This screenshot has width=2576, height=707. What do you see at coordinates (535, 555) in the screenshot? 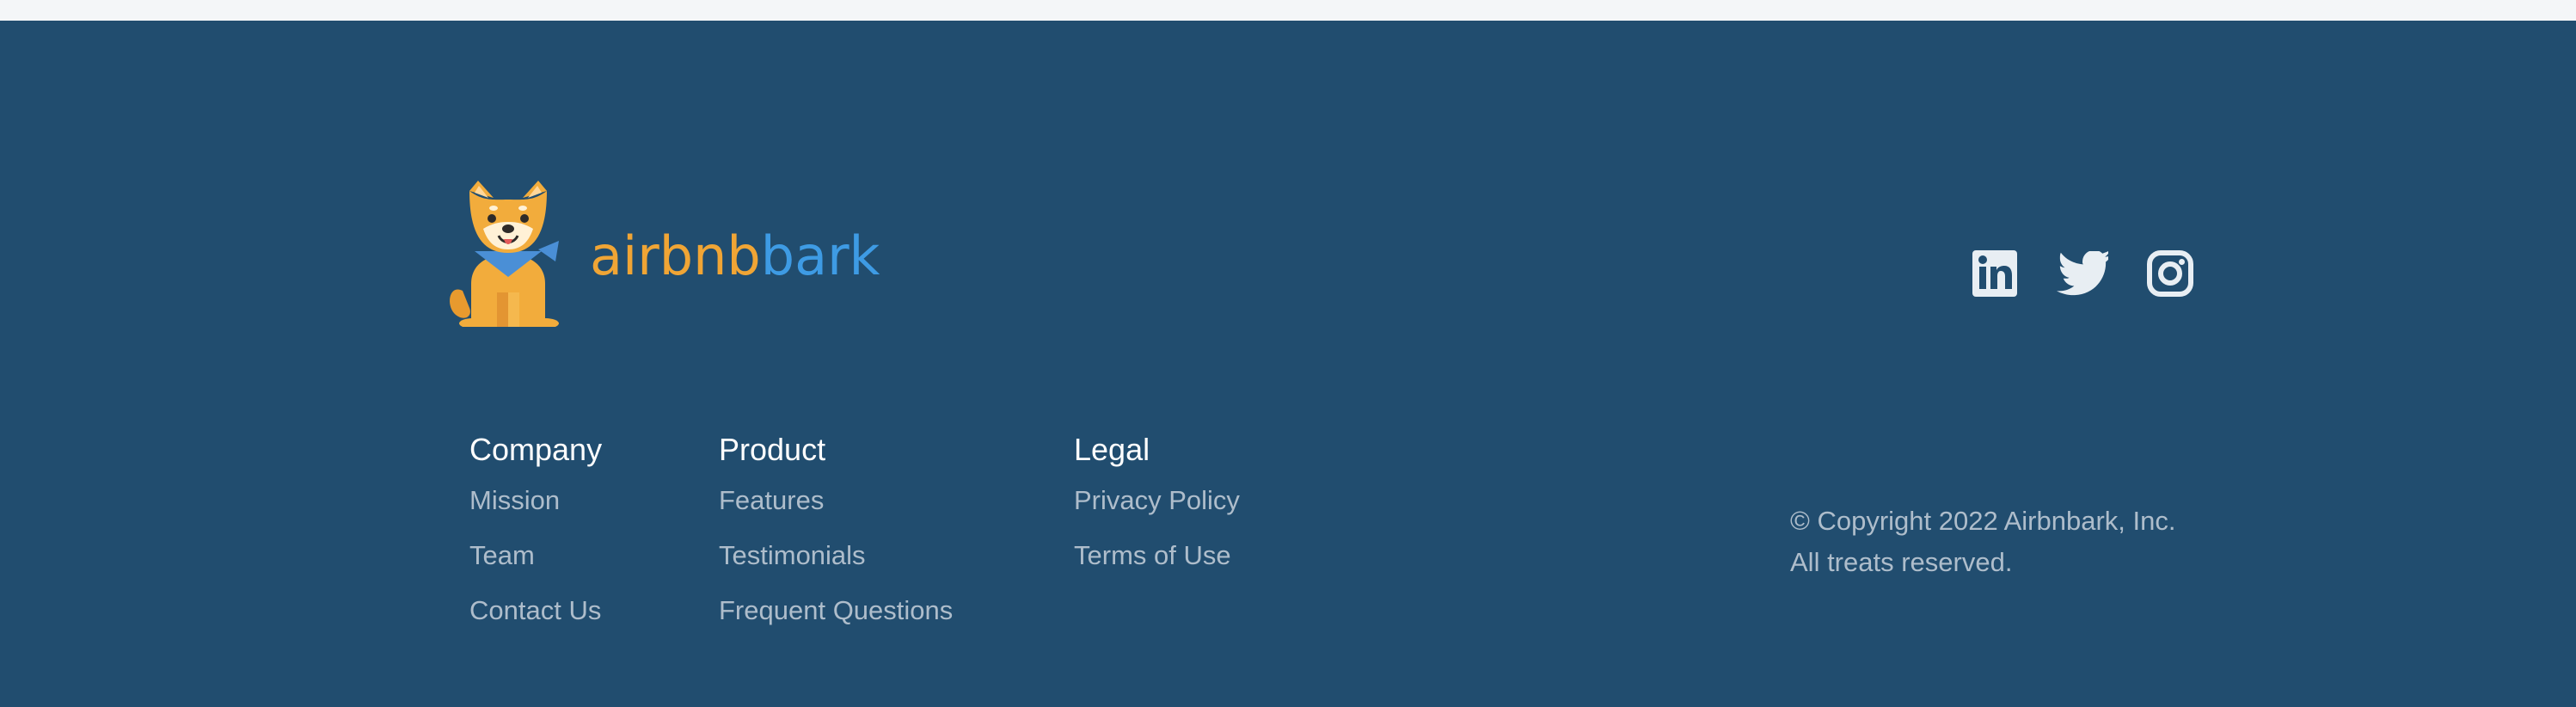
I see `link-team: Team` at bounding box center [535, 555].